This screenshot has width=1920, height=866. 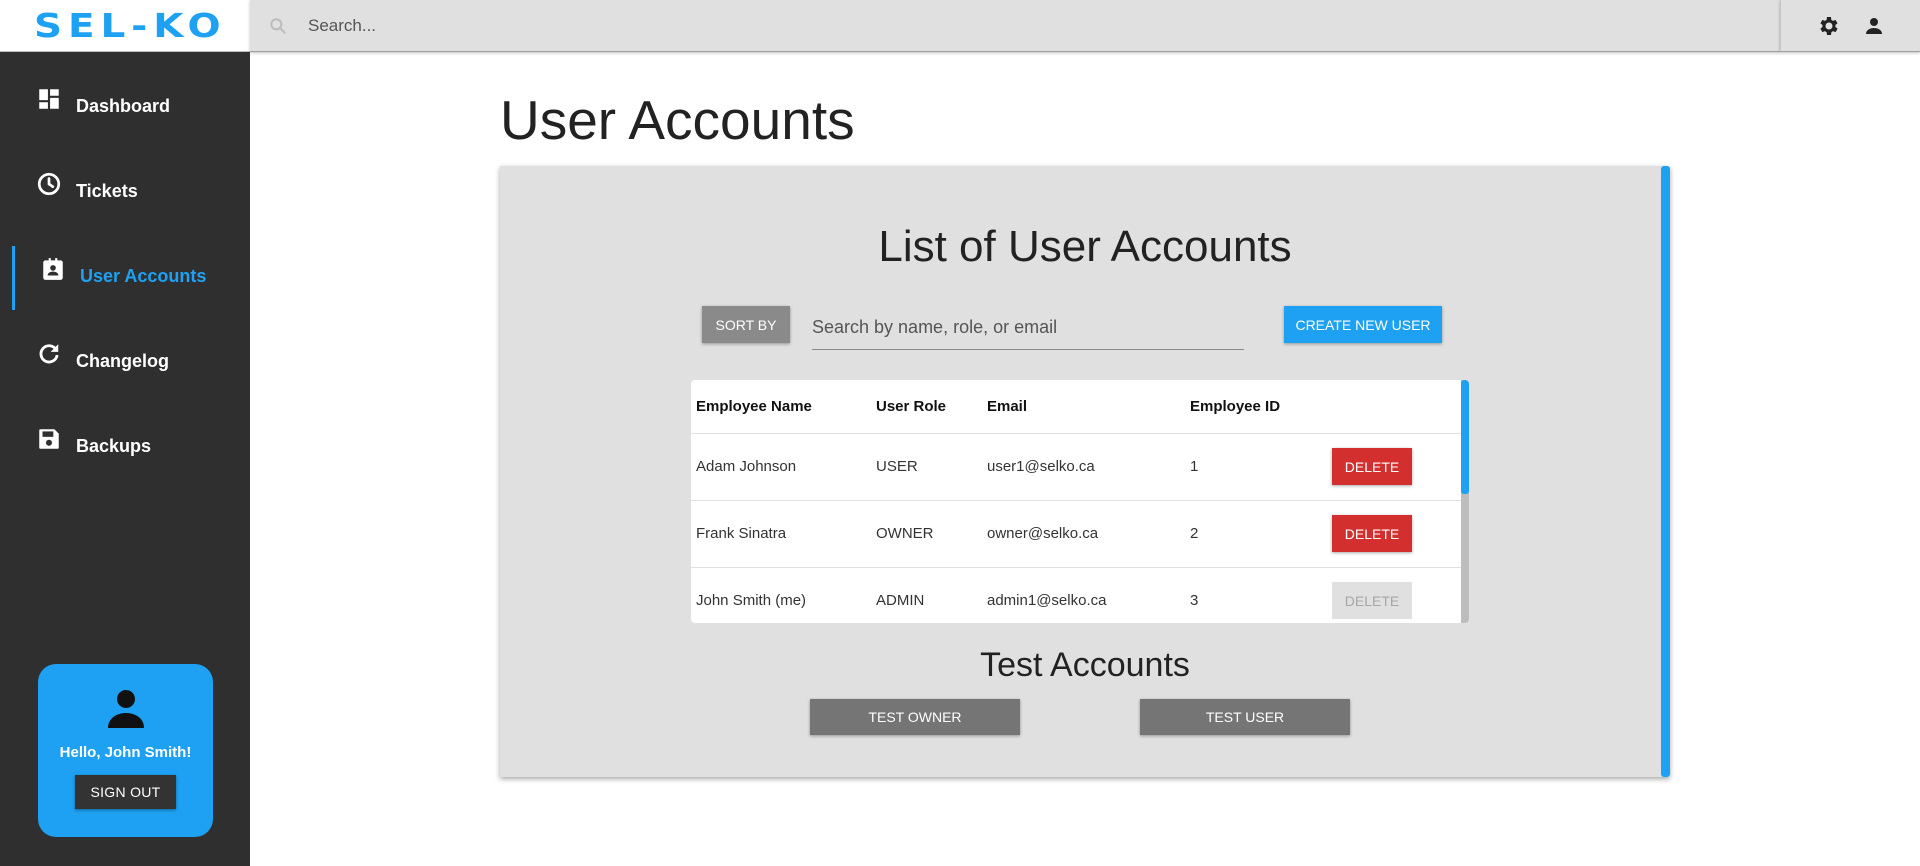 I want to click on search-icon, so click(x=278, y=25).